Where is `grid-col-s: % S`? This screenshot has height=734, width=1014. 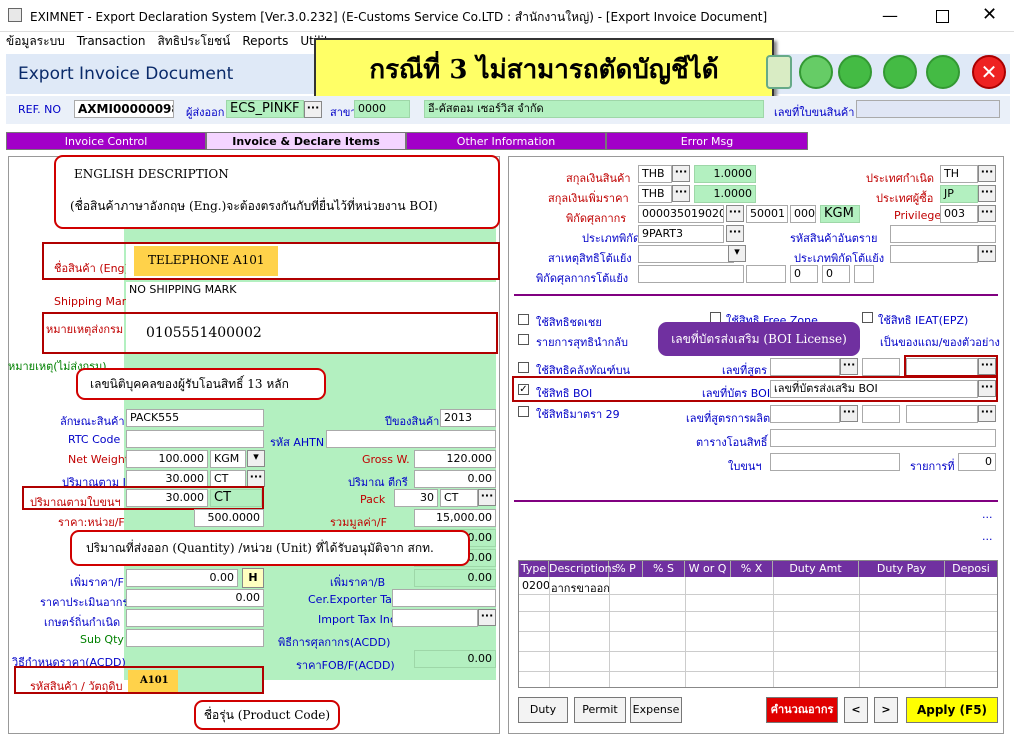 grid-col-s: % S is located at coordinates (664, 569).